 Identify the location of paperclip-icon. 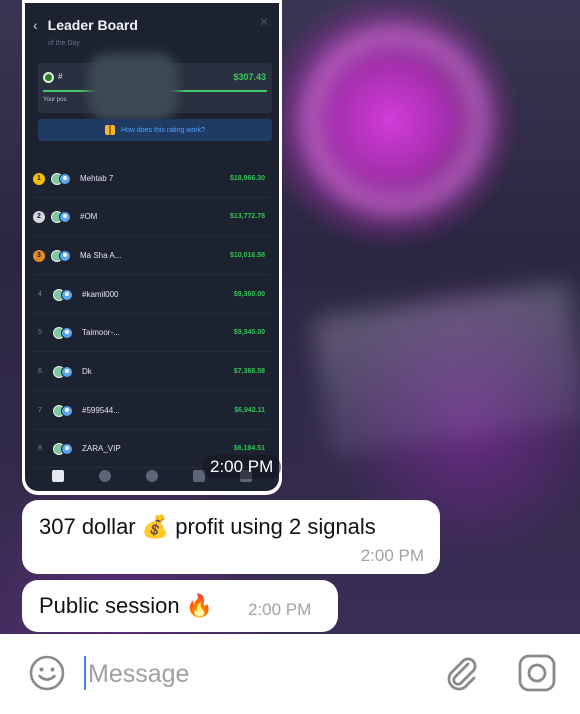
(461, 672).